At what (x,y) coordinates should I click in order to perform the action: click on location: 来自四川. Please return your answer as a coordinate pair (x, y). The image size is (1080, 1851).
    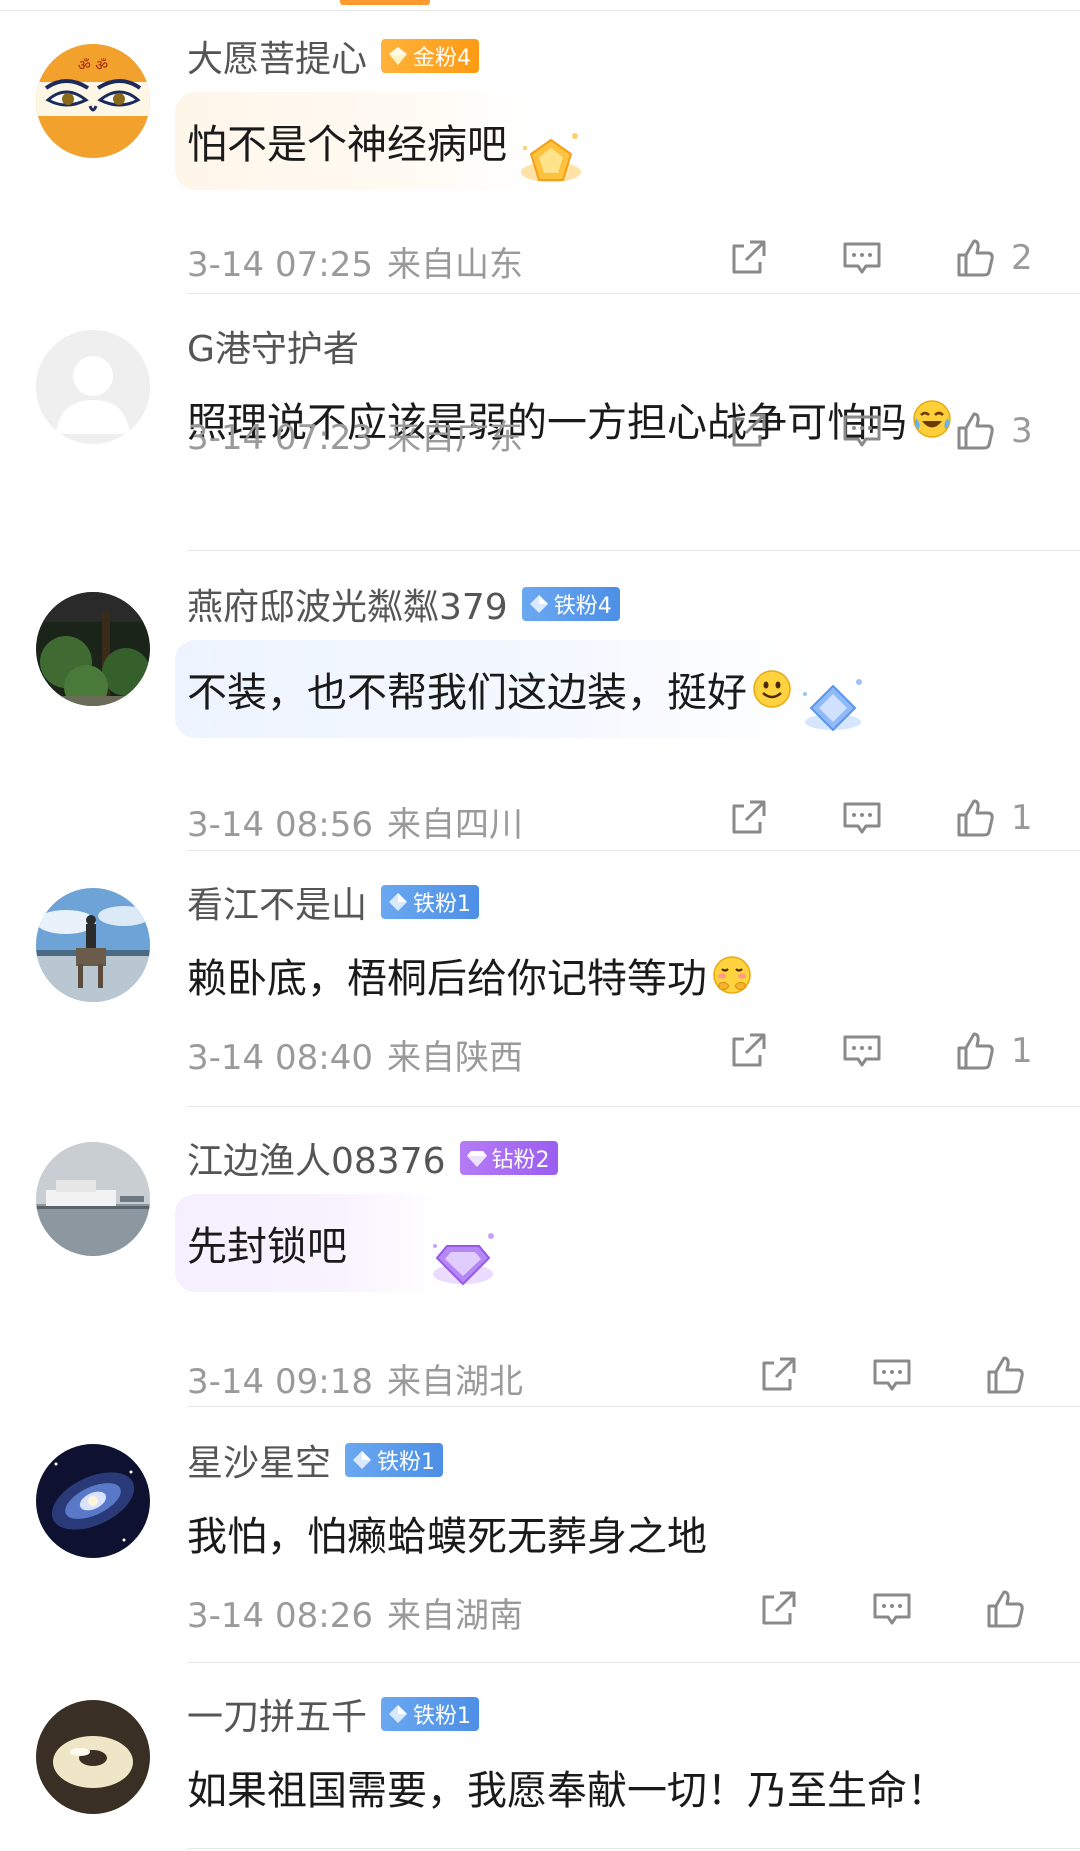
    Looking at the image, I should click on (454, 825).